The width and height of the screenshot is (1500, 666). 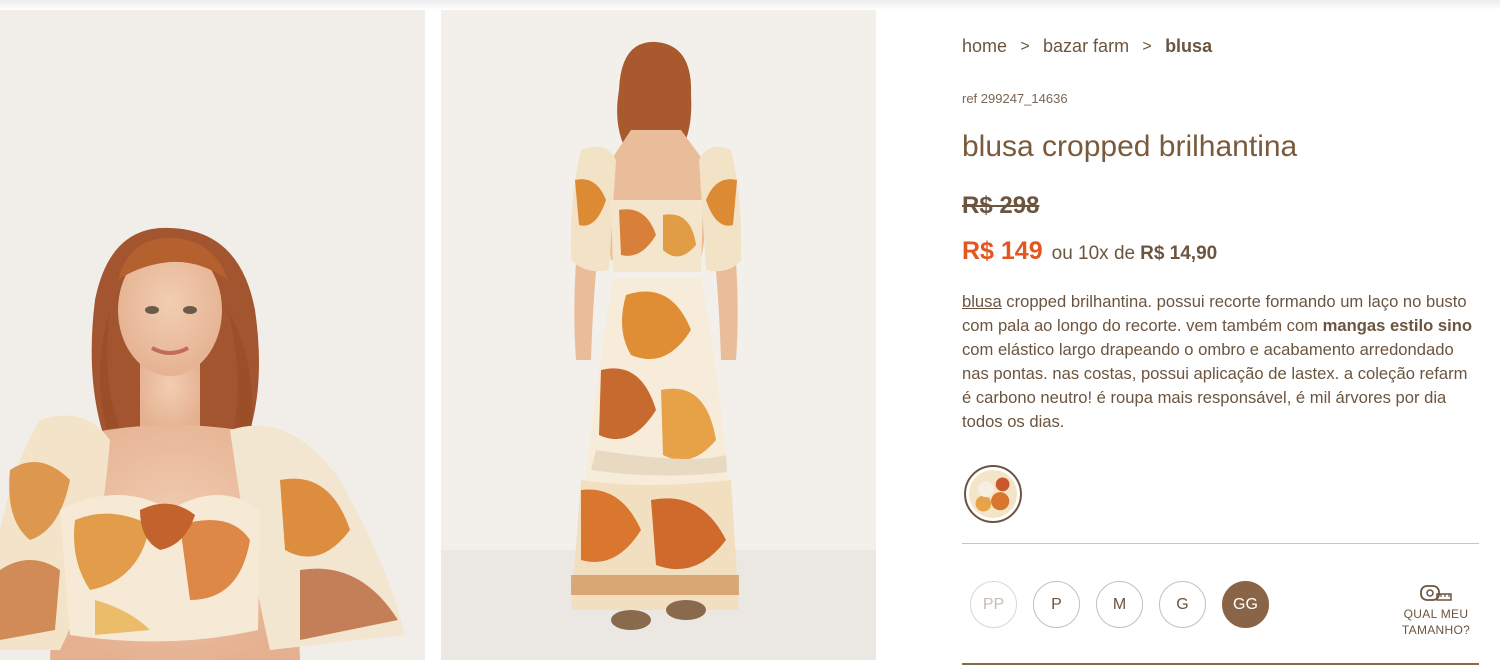 What do you see at coordinates (1001, 205) in the screenshot?
I see `old-price: R$ 298` at bounding box center [1001, 205].